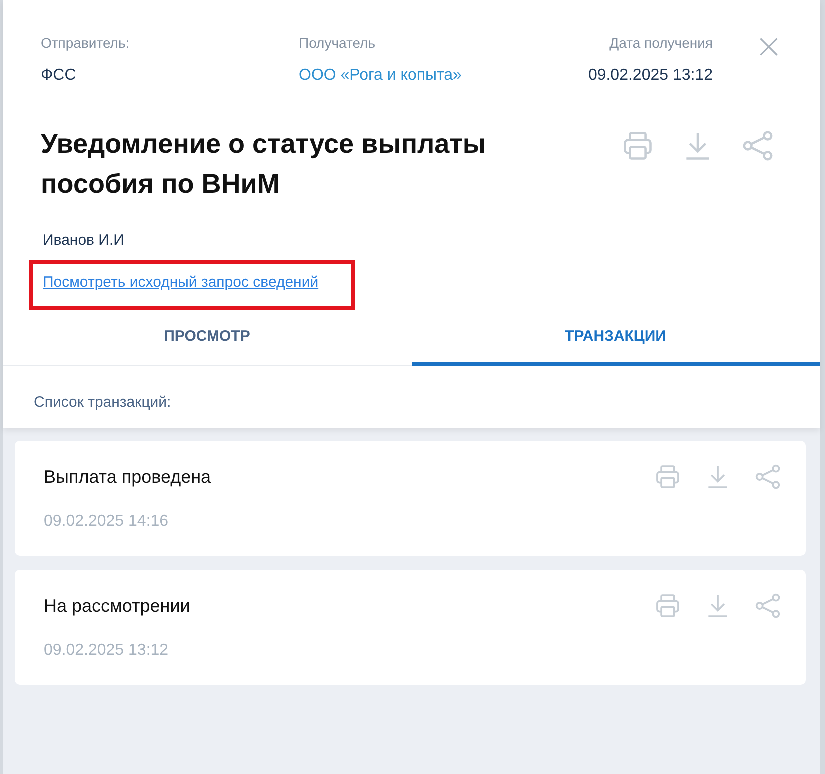 The width and height of the screenshot is (825, 774). What do you see at coordinates (410, 627) in the screenshot?
I see `transaction-card: На рассмотрении 09.02.2025 13:12` at bounding box center [410, 627].